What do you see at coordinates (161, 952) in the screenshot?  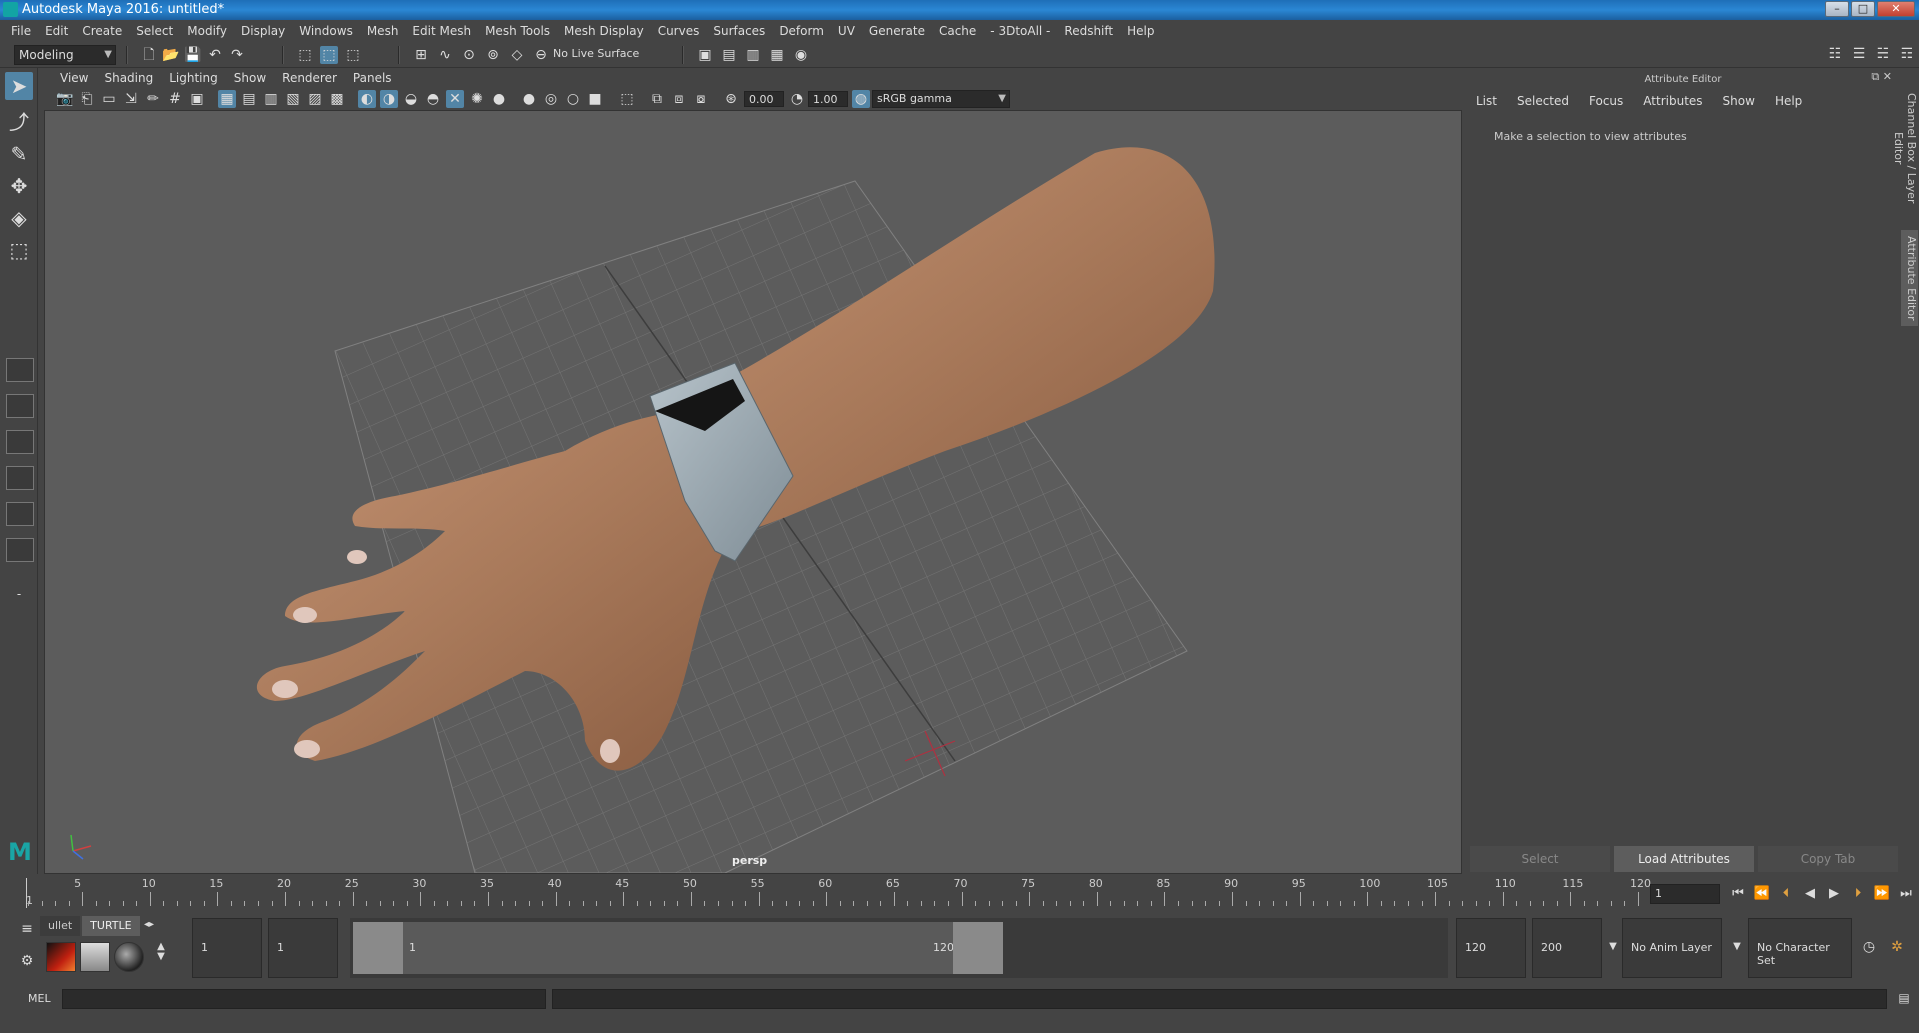 I see `shelf-scroll-icon: ▲ ▼` at bounding box center [161, 952].